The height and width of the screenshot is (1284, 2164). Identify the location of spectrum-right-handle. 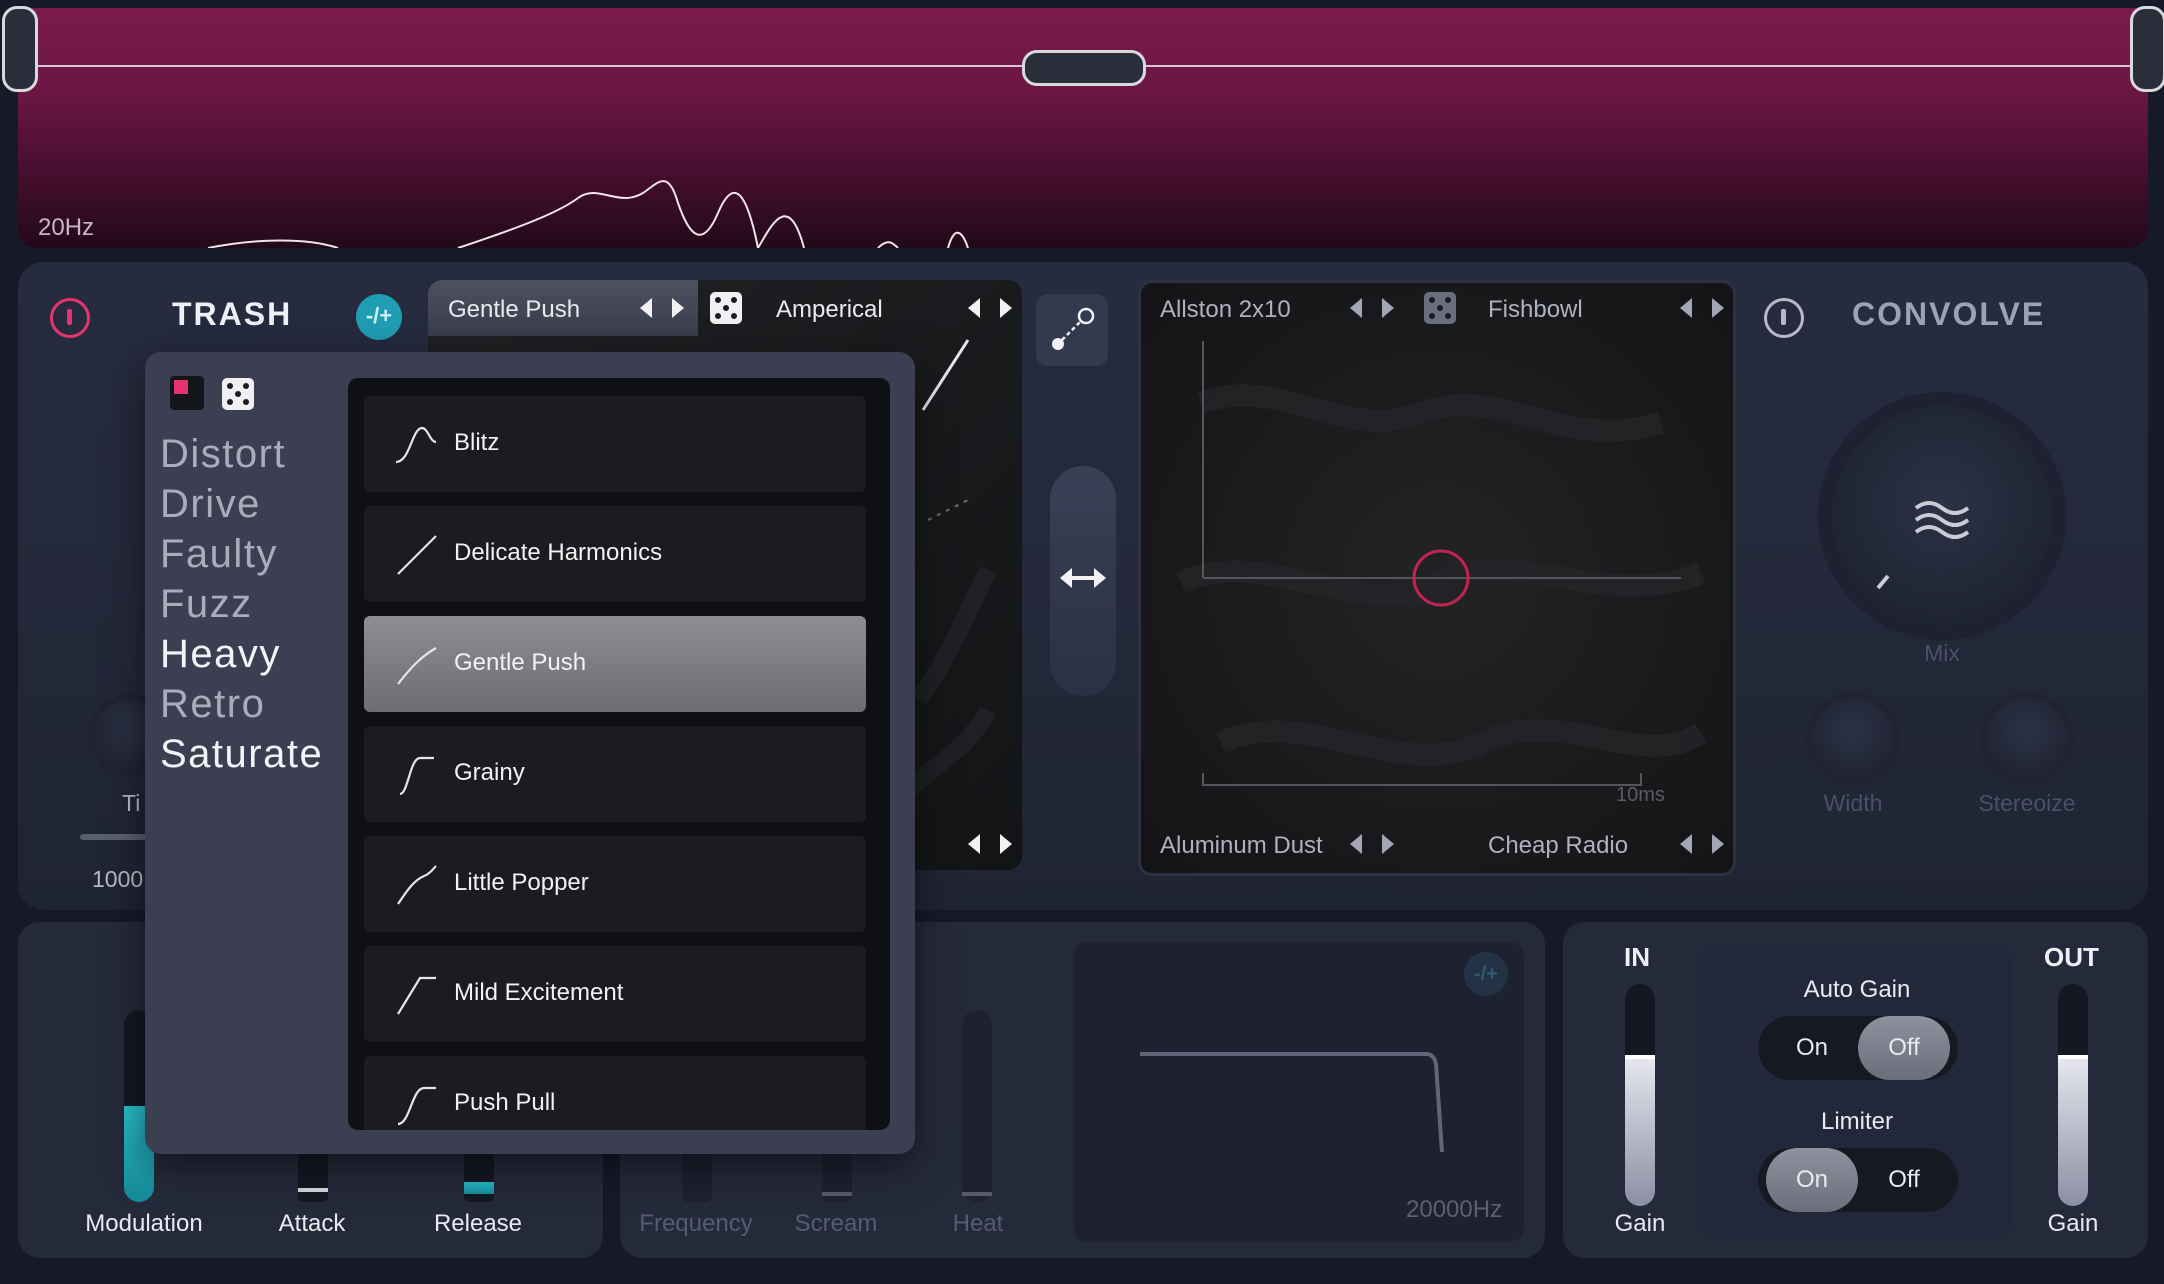
(2147, 49).